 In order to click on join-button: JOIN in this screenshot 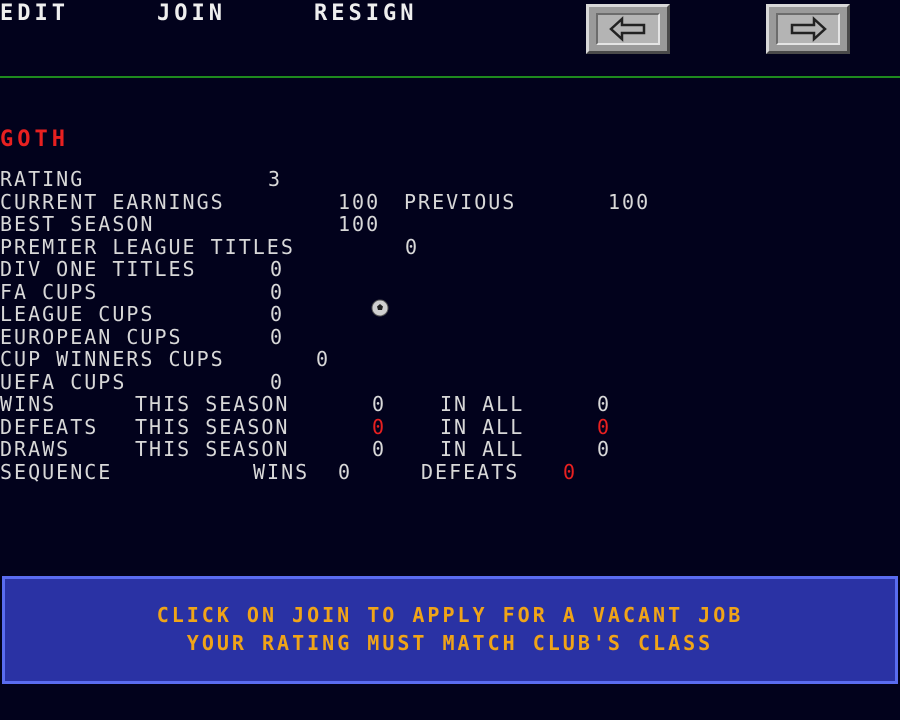, I will do `click(191, 14)`.